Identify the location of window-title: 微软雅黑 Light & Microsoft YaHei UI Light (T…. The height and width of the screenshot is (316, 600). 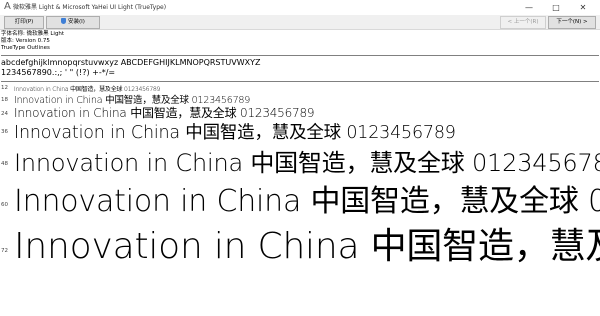
(90, 7).